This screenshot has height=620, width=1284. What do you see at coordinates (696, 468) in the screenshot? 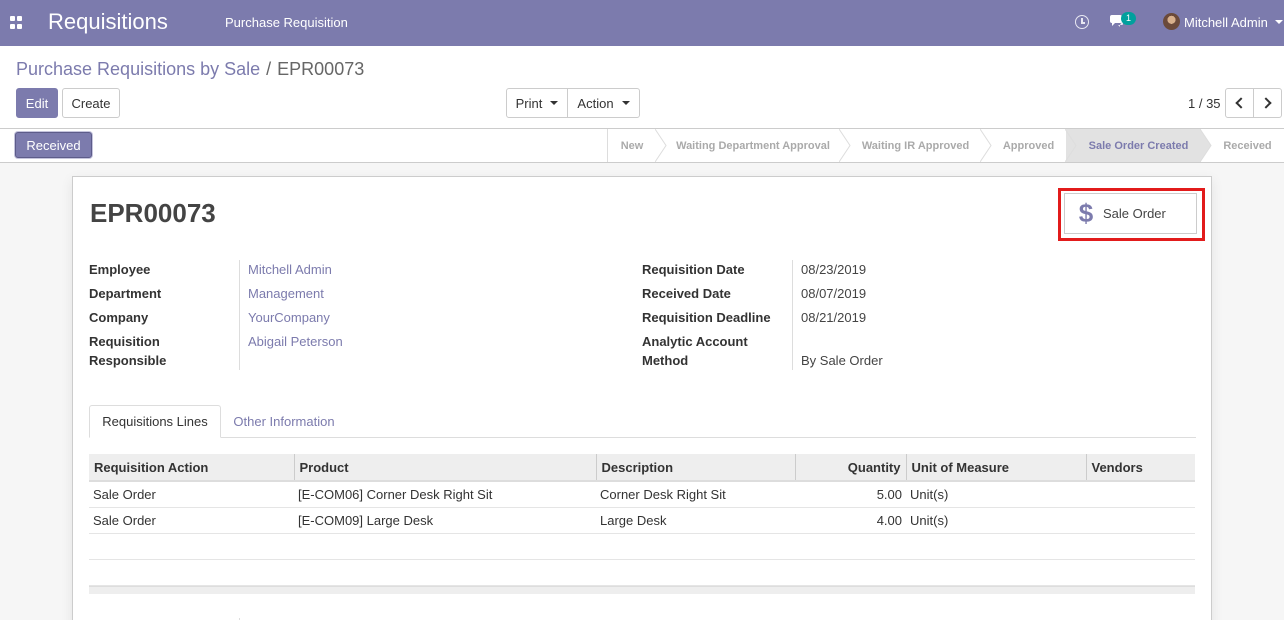
I see `column-header-description: Description` at bounding box center [696, 468].